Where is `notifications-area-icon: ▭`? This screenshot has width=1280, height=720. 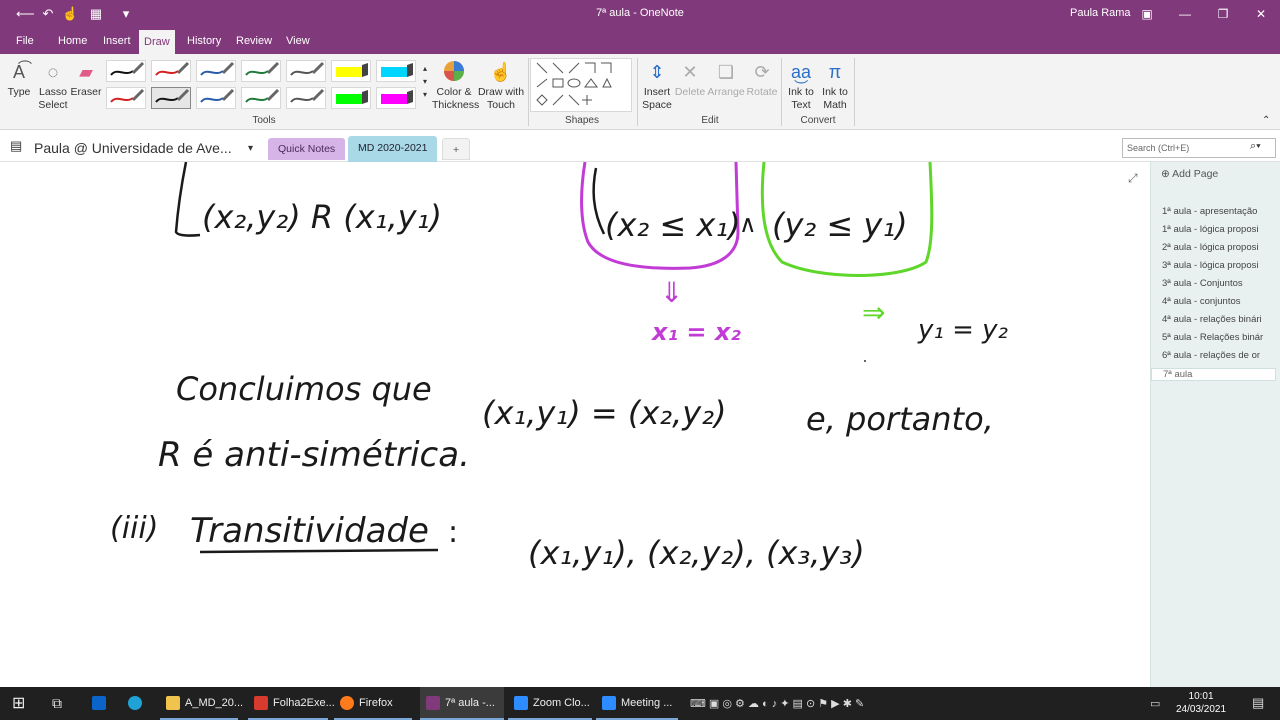
notifications-area-icon: ▭ is located at coordinates (1155, 703).